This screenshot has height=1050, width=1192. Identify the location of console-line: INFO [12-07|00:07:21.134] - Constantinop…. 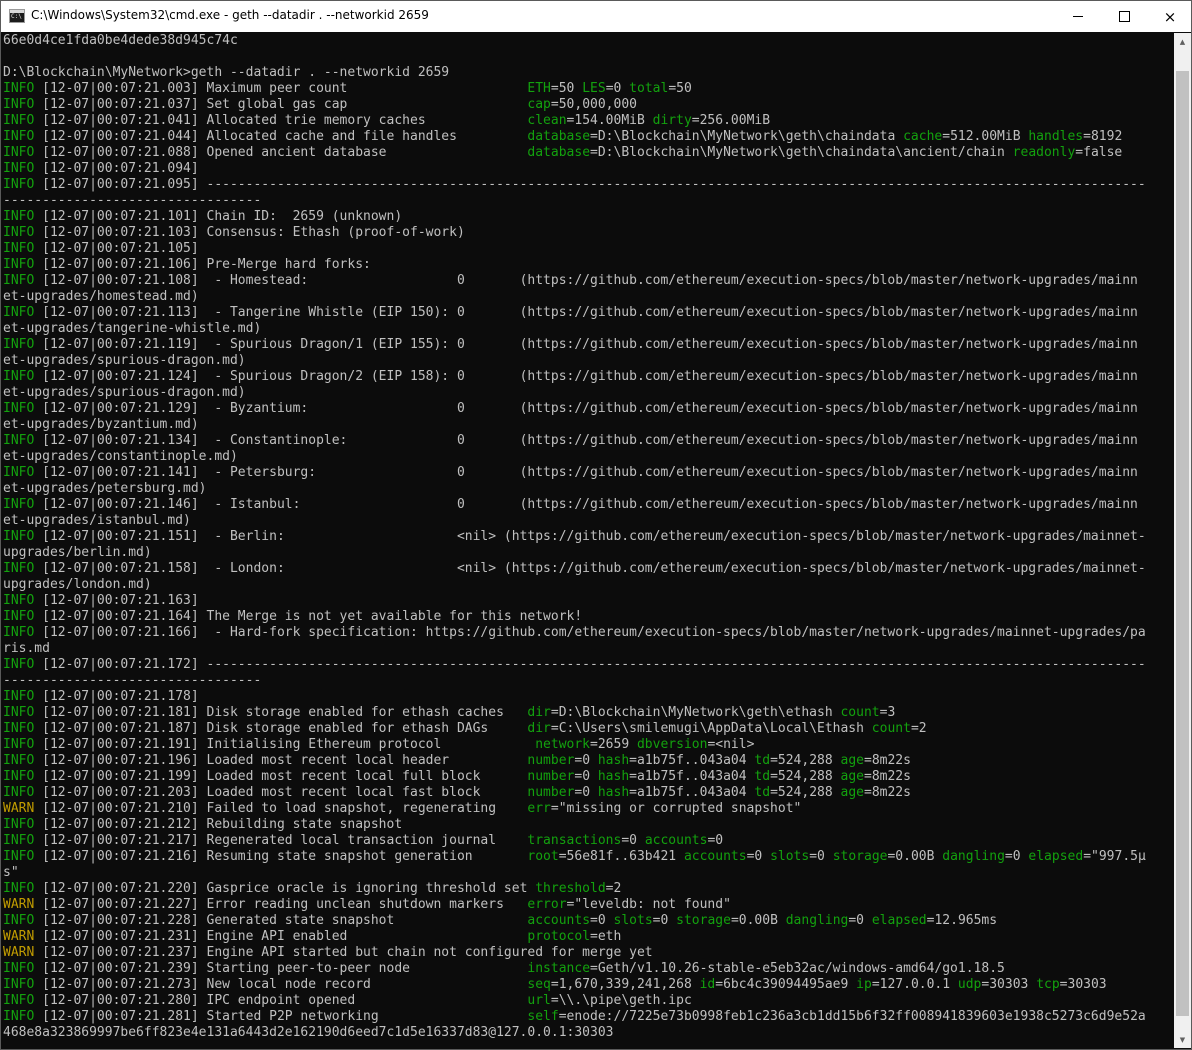
(574, 441).